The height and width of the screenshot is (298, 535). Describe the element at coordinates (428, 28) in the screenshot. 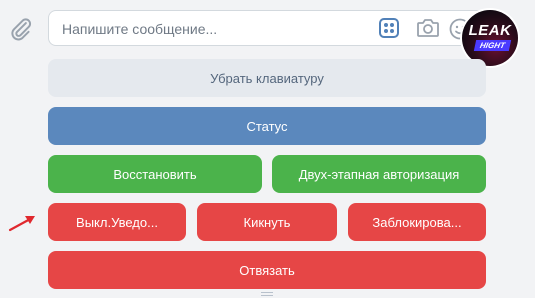

I see `camera-icon` at that location.